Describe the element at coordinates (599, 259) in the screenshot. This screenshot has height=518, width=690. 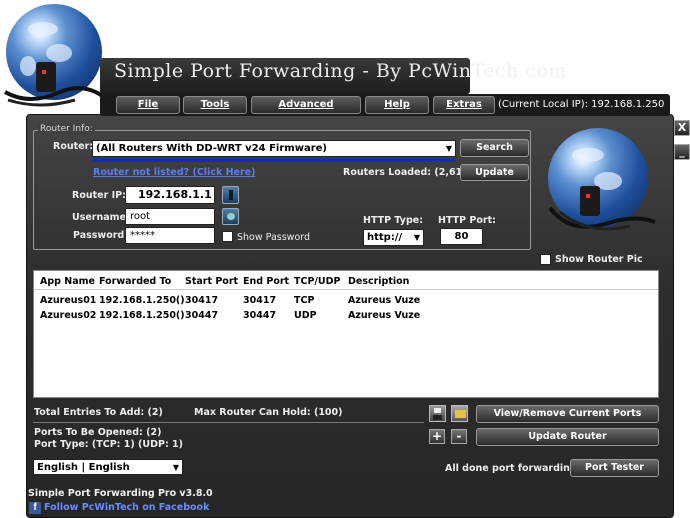
I see `show-router-pic-label: Show Router Pic` at that location.